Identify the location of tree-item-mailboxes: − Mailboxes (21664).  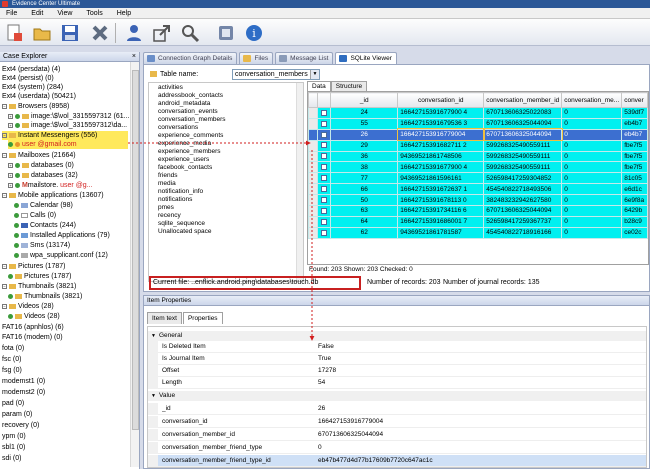
(39, 155).